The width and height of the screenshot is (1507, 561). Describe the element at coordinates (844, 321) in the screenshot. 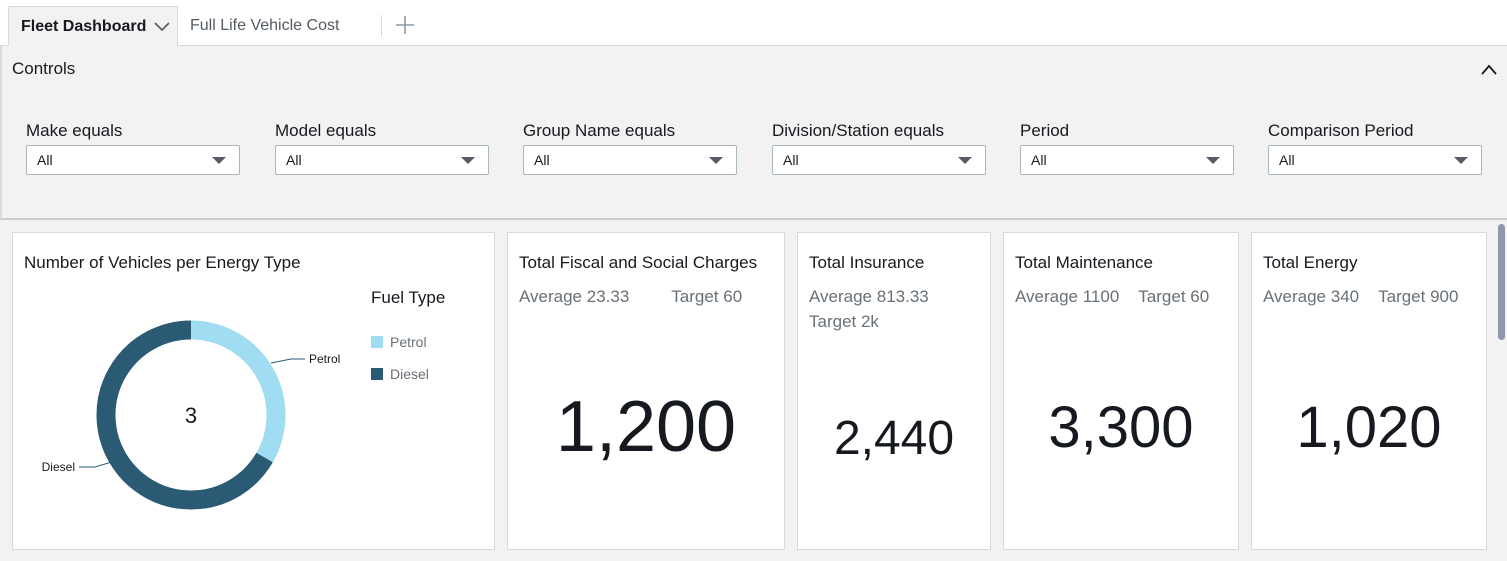

I see `kpi-target: Target 2k` at that location.